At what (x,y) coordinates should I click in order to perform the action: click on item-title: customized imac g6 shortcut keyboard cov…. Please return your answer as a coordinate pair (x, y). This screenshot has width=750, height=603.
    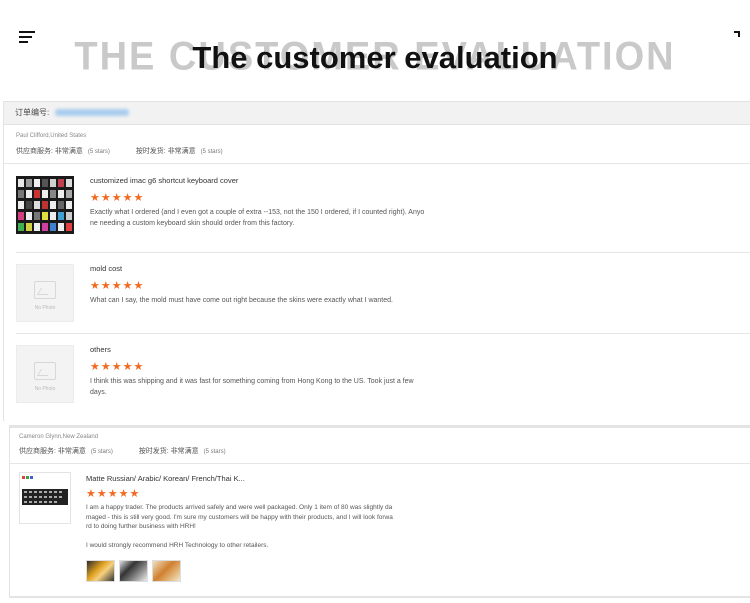
    Looking at the image, I should click on (164, 180).